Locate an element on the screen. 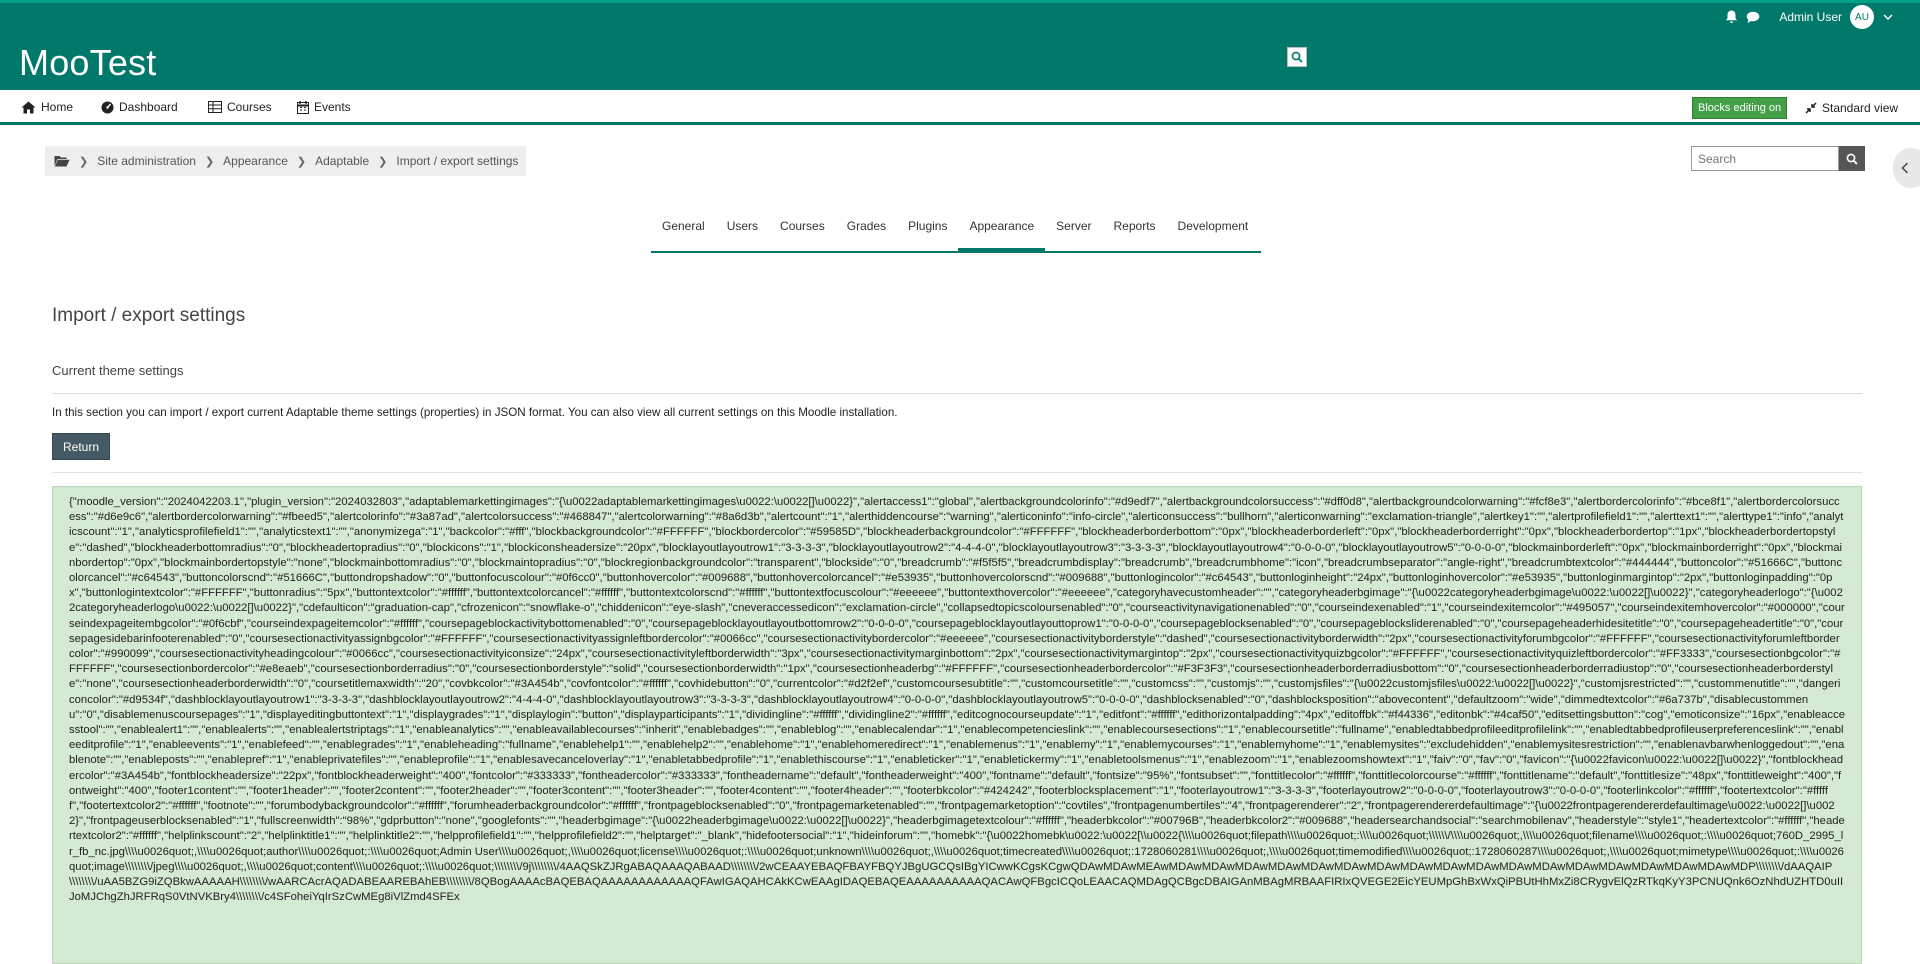 The width and height of the screenshot is (1920, 964). search-submit-button is located at coordinates (1852, 158).